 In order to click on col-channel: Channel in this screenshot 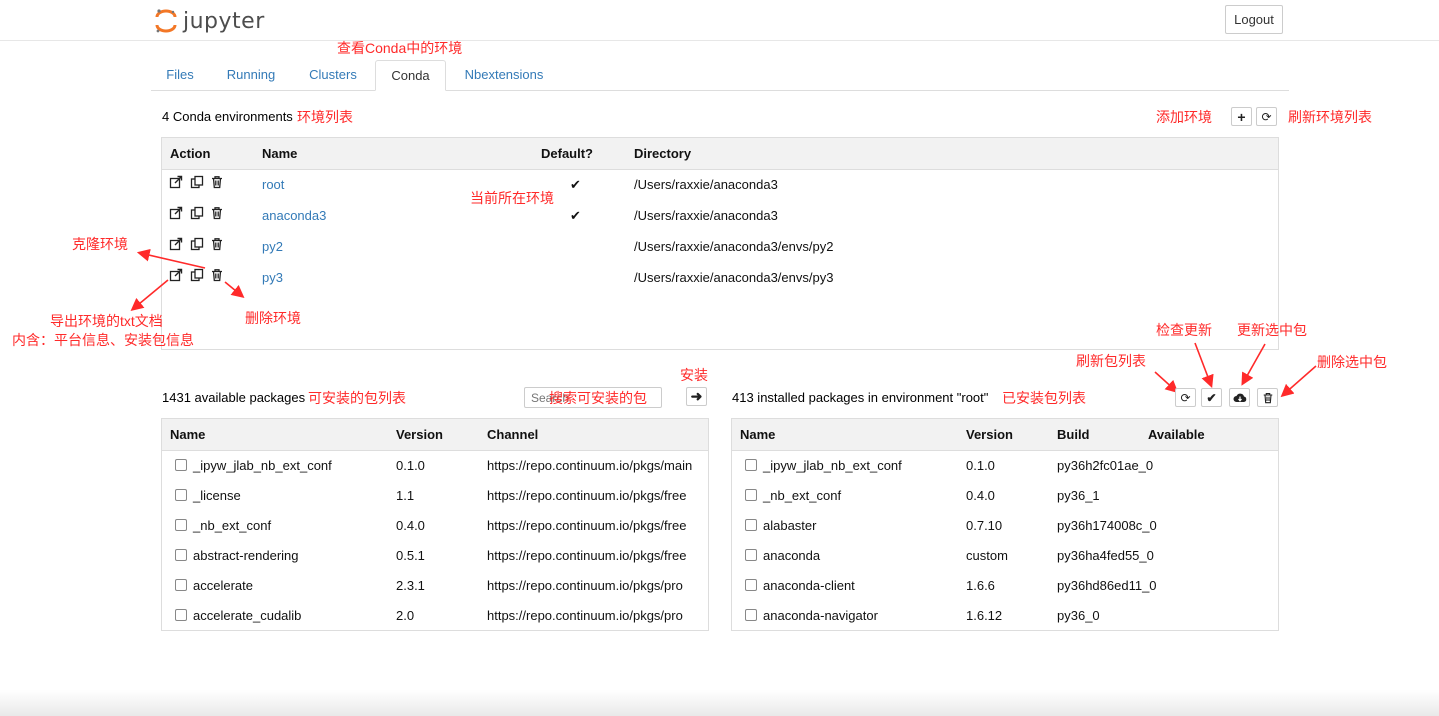, I will do `click(512, 434)`.